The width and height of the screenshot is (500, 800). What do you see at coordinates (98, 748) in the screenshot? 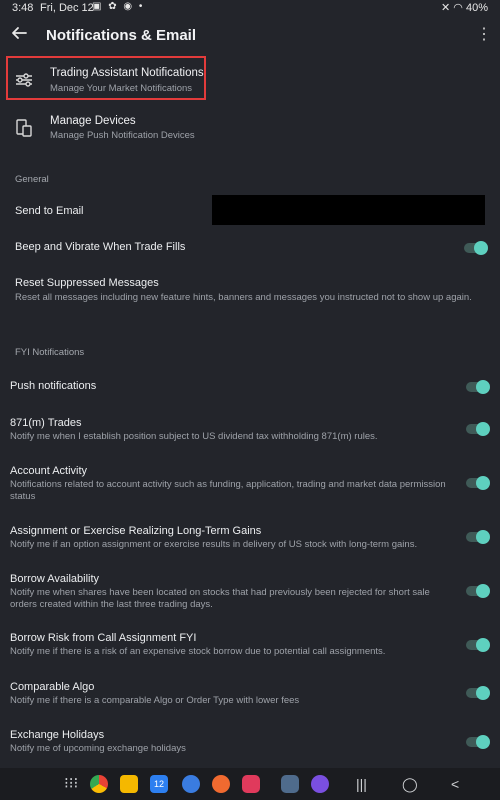
I see `fyi-item-desc: Notify me of upcoming exchange holidays` at bounding box center [98, 748].